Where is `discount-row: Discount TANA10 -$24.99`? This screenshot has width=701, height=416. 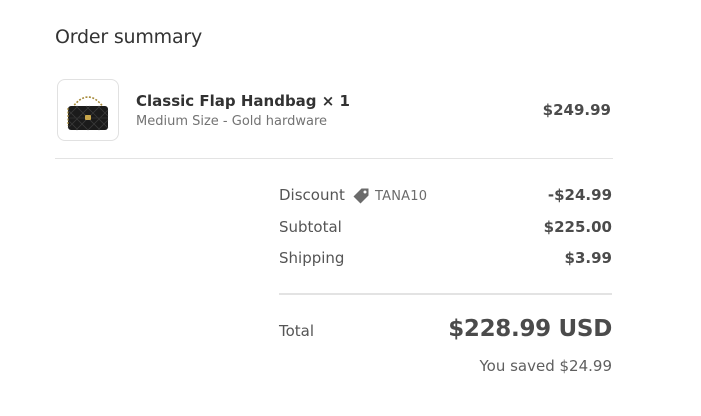 discount-row: Discount TANA10 -$24.99 is located at coordinates (445, 197).